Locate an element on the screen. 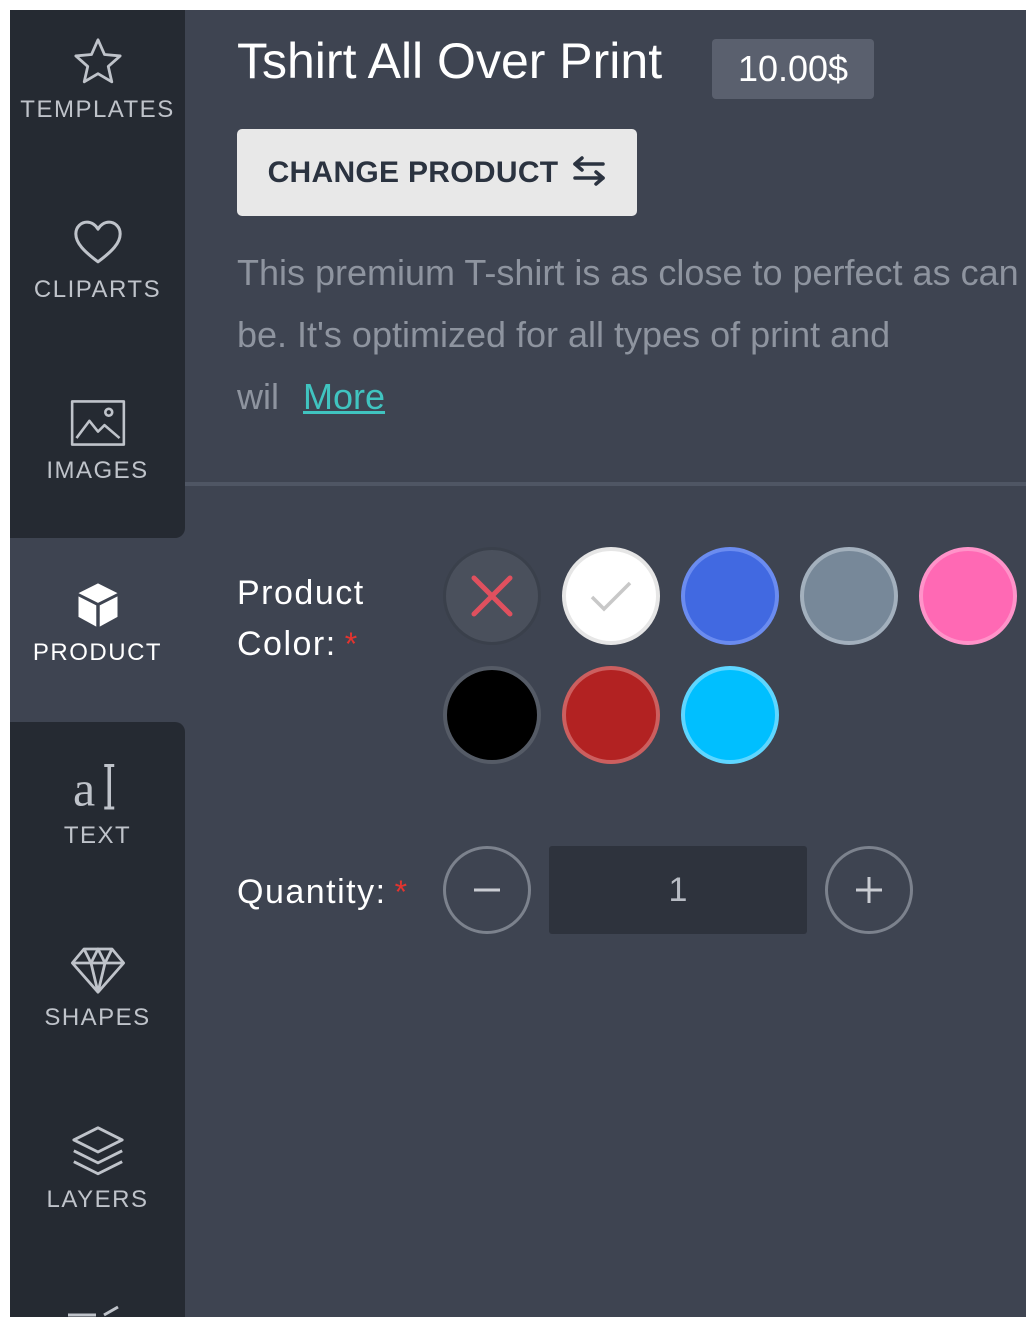 The width and height of the screenshot is (1026, 1317). quantity-label: Quantity: * is located at coordinates (323, 892).